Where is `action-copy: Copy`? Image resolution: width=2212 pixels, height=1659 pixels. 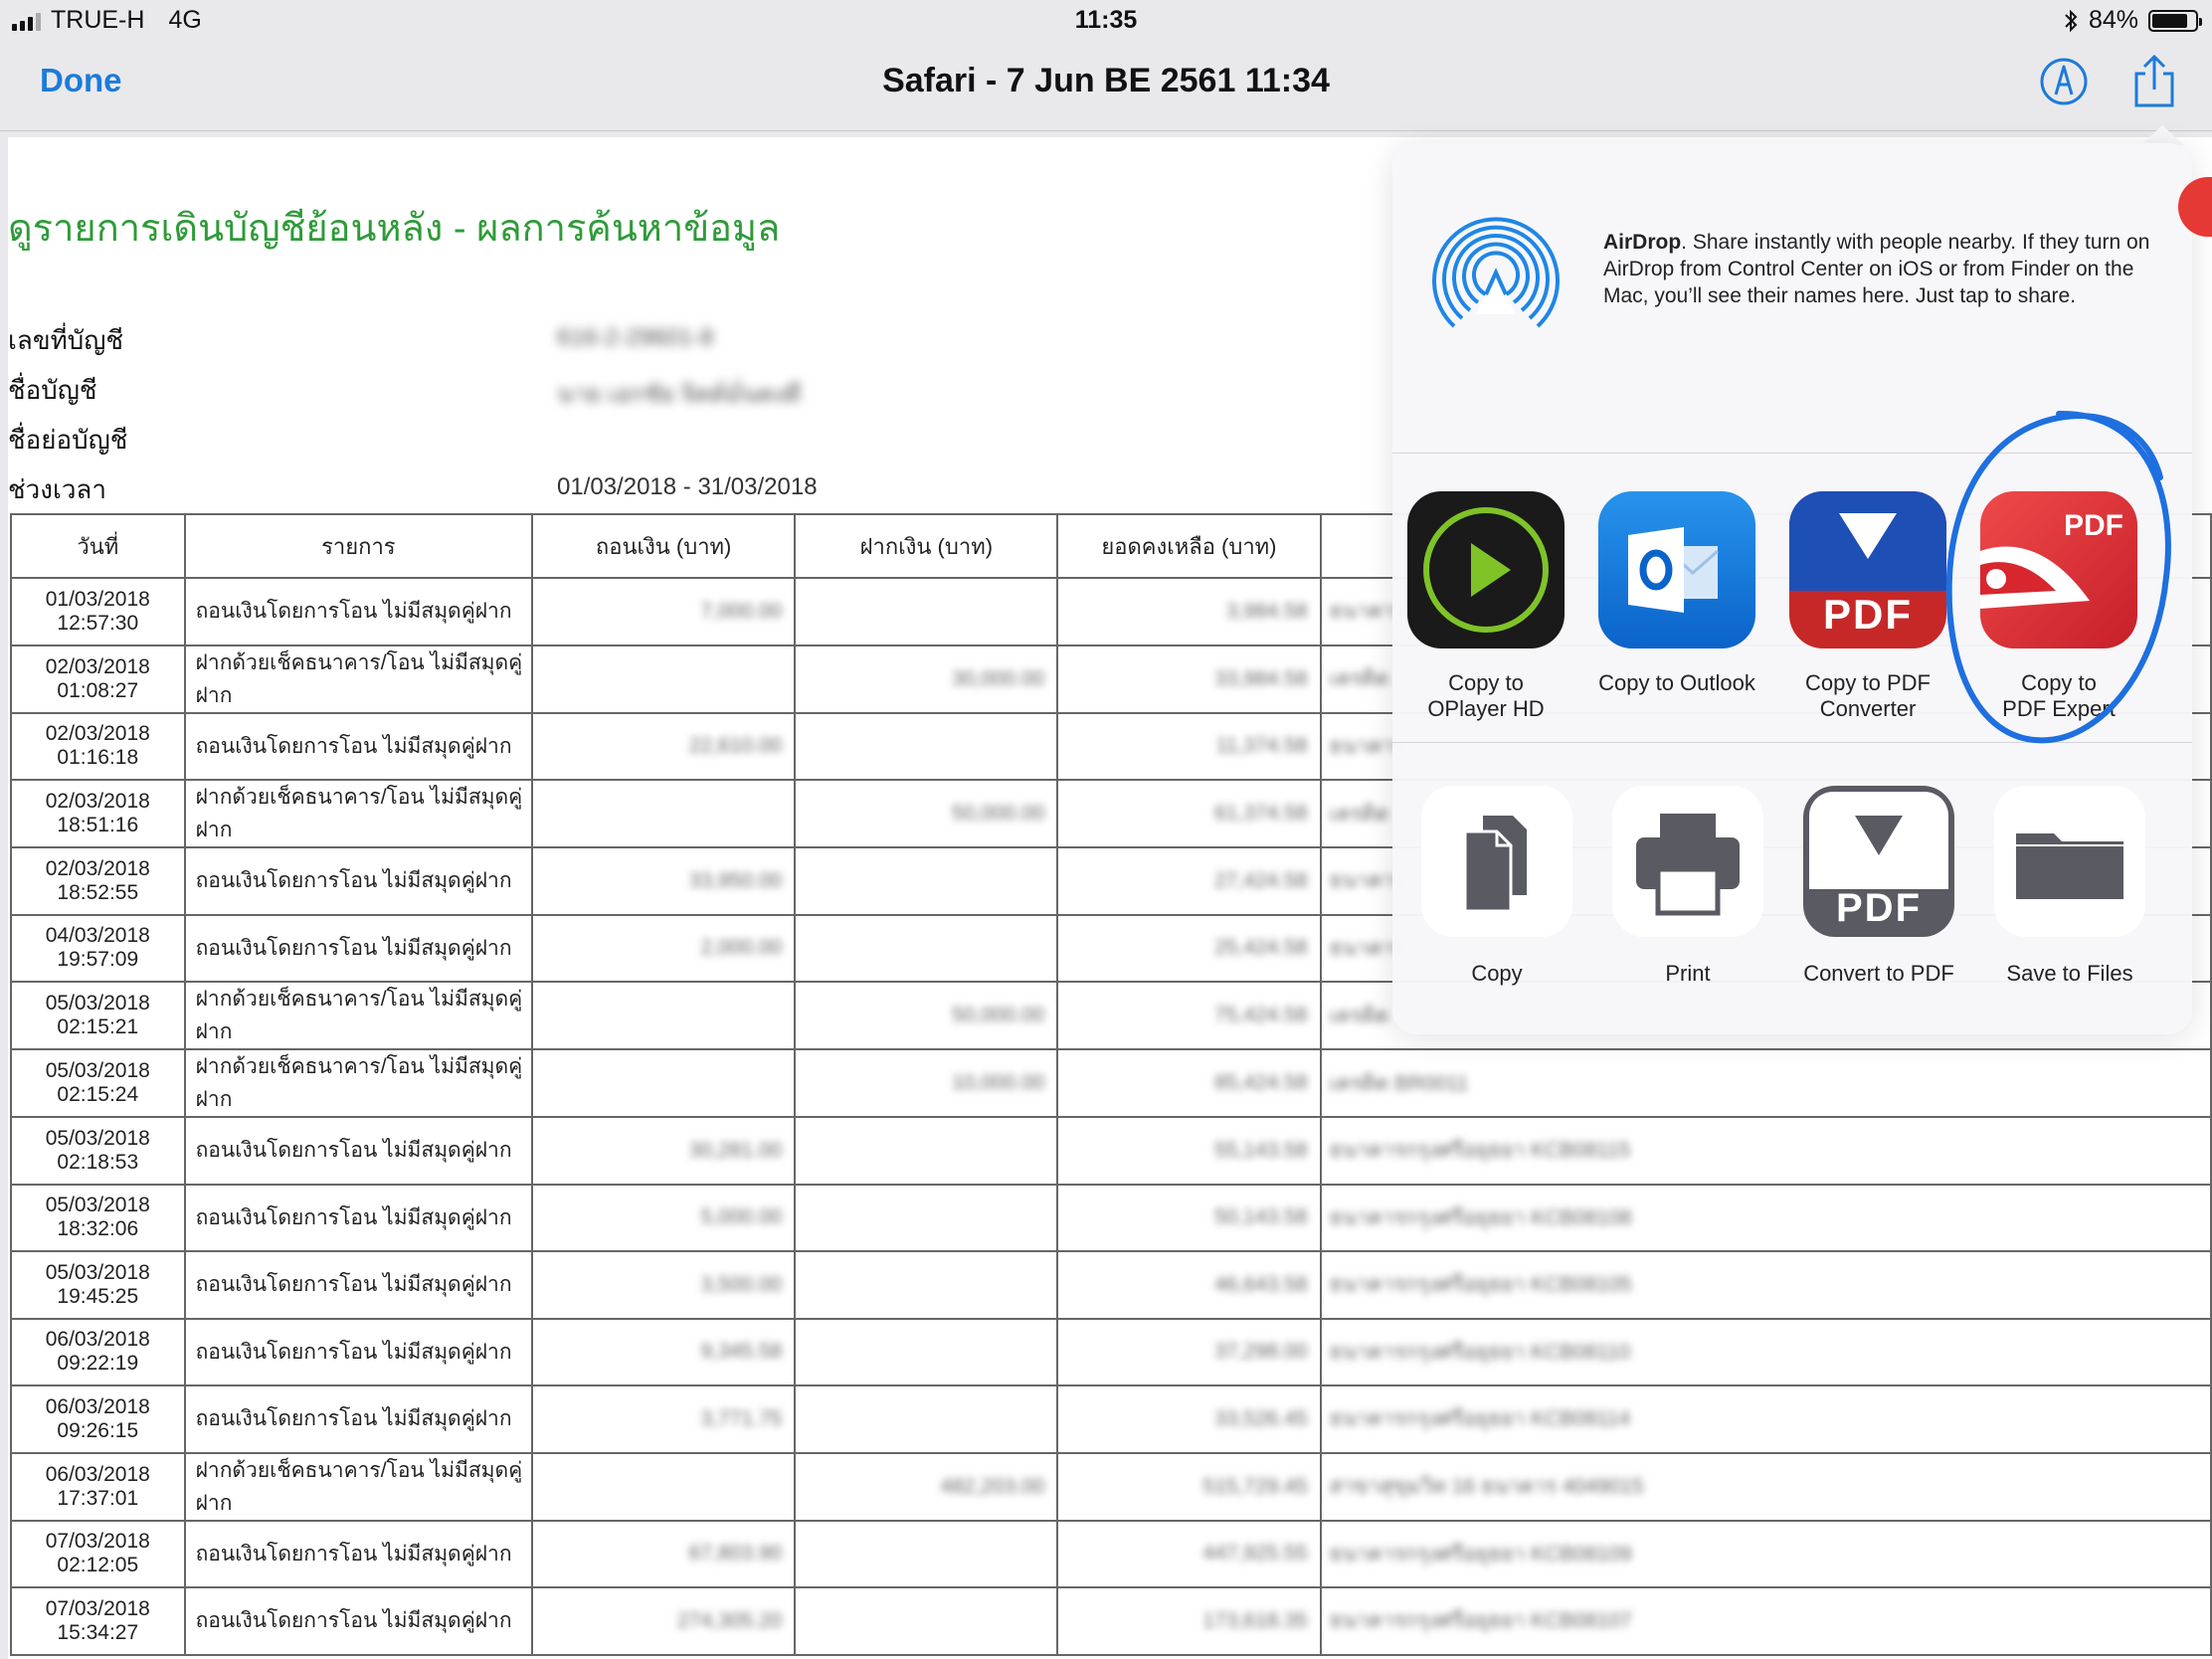
action-copy: Copy is located at coordinates (1496, 886).